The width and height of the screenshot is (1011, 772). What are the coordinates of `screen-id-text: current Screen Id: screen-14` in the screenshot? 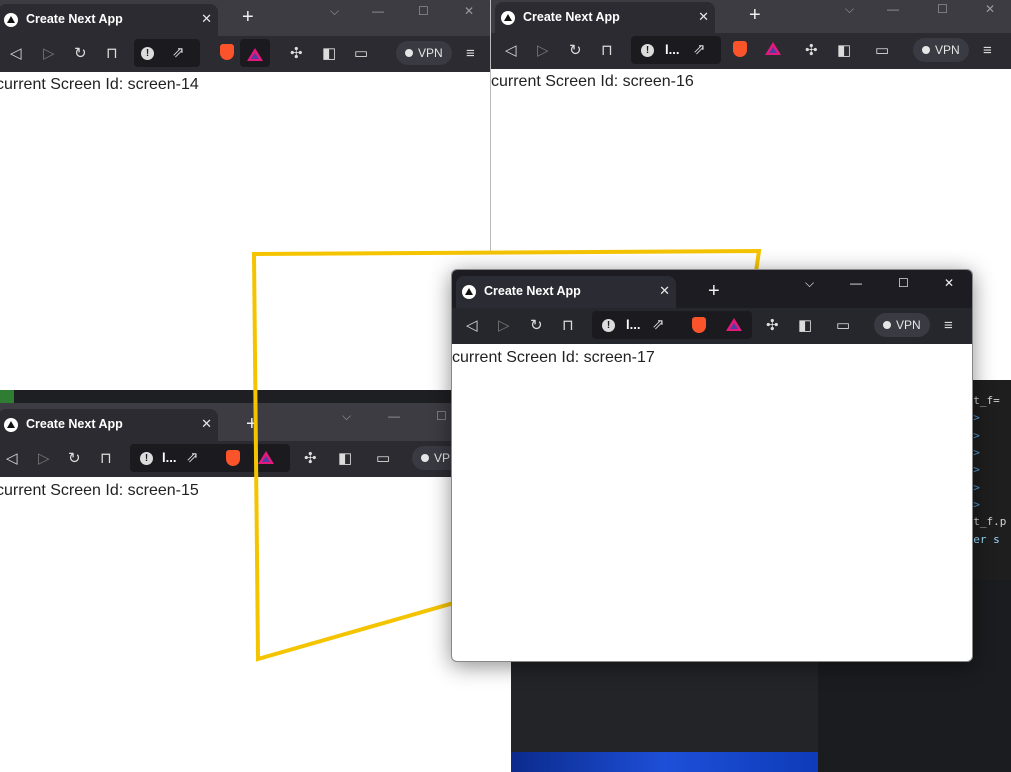 It's located at (99, 84).